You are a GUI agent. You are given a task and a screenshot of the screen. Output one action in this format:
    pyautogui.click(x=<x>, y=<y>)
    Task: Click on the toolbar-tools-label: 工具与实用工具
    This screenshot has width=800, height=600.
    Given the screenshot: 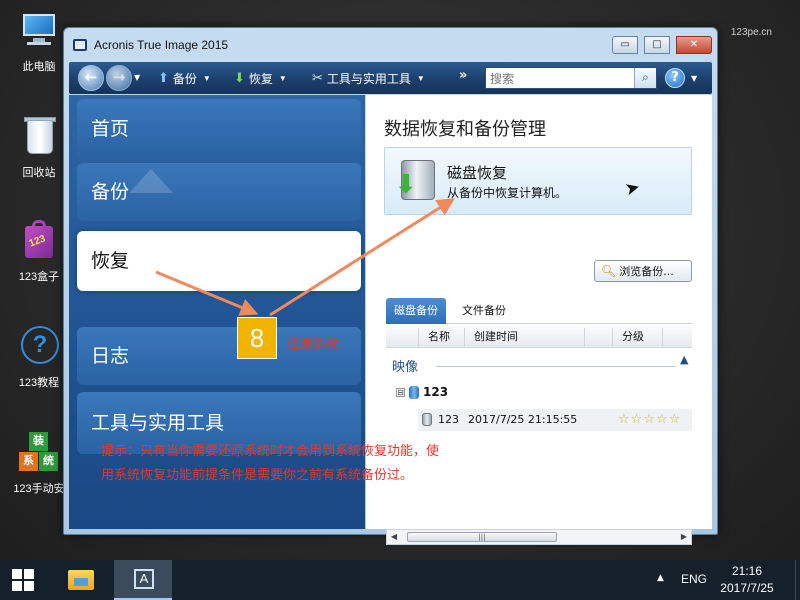 What is the action you would take?
    pyautogui.click(x=368, y=78)
    